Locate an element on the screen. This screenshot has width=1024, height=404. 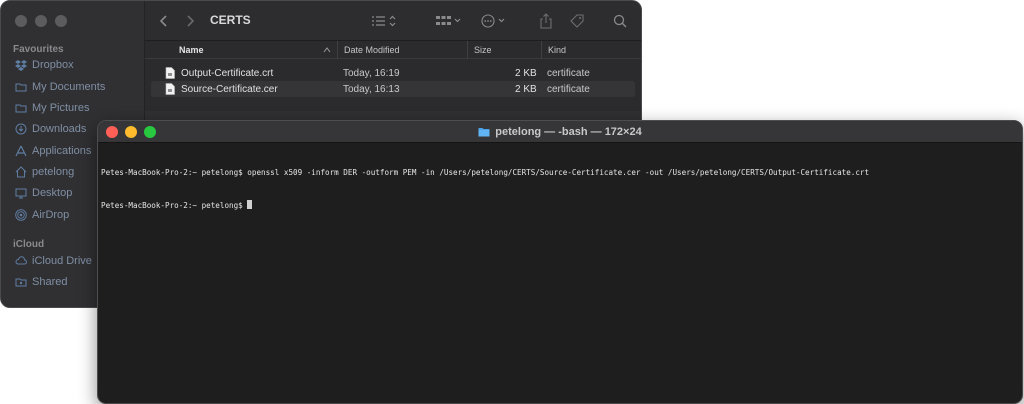
file-list-header: Name Date Modified Size Kind is located at coordinates (393, 50).